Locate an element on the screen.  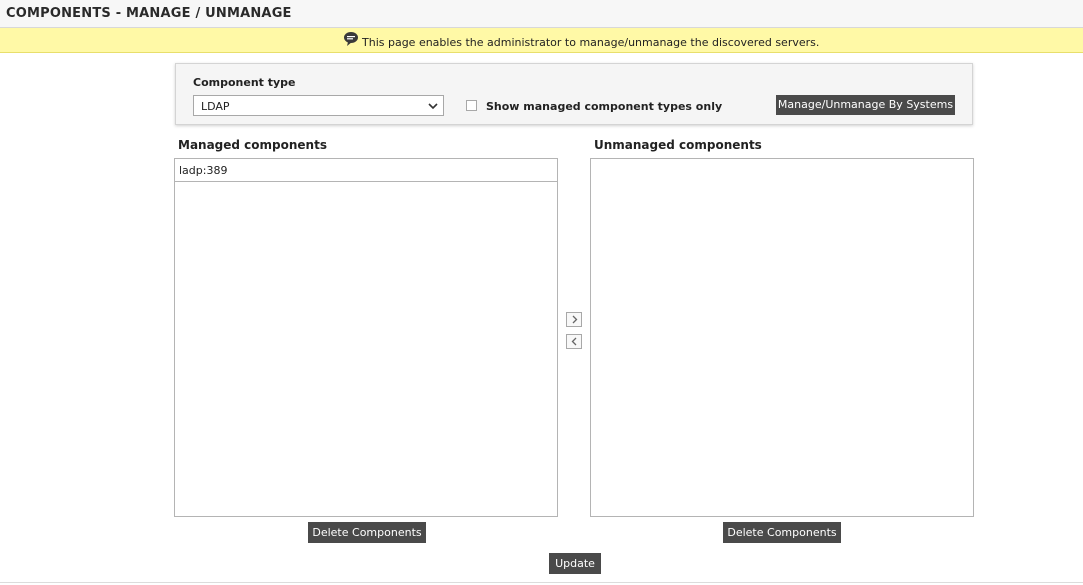
show-managed-checkbox is located at coordinates (471, 105).